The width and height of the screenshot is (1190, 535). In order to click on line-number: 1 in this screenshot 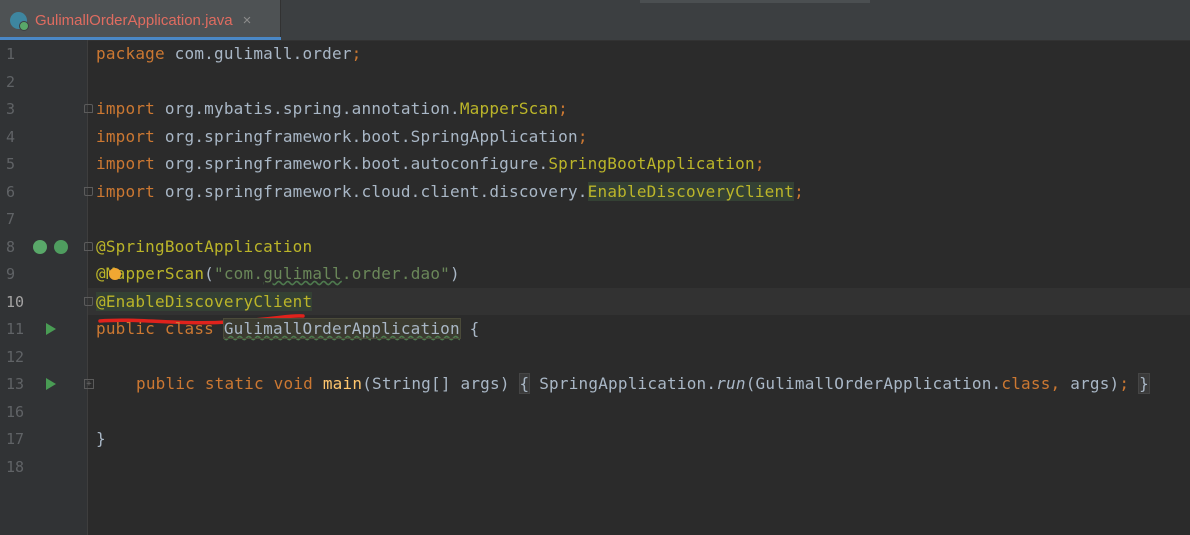, I will do `click(11, 54)`.